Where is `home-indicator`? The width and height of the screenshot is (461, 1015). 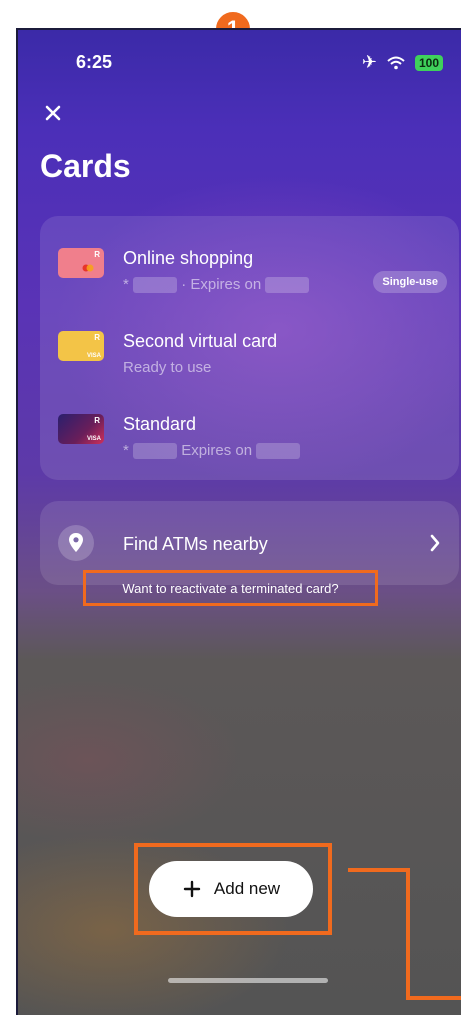
home-indicator is located at coordinates (248, 980).